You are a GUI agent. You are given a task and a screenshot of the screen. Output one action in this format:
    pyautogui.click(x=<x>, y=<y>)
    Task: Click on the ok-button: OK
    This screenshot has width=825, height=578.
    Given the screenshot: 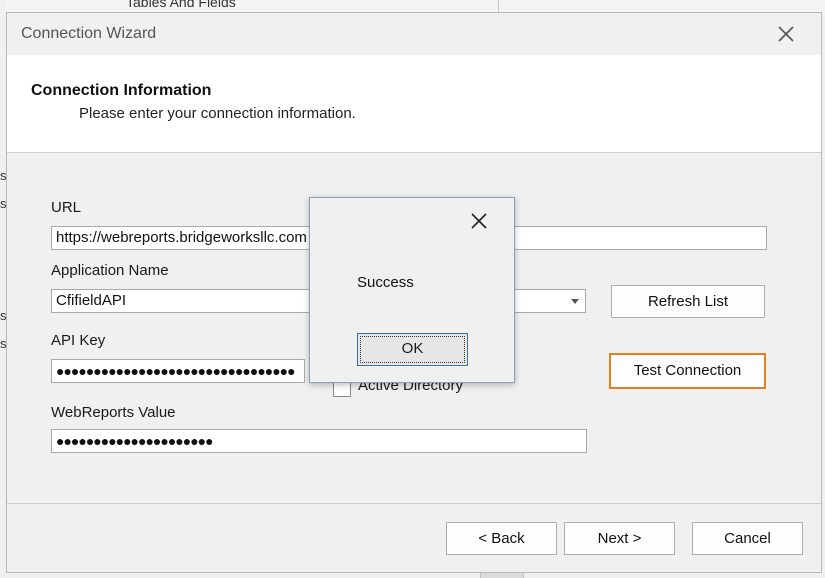 What is the action you would take?
    pyautogui.click(x=412, y=349)
    